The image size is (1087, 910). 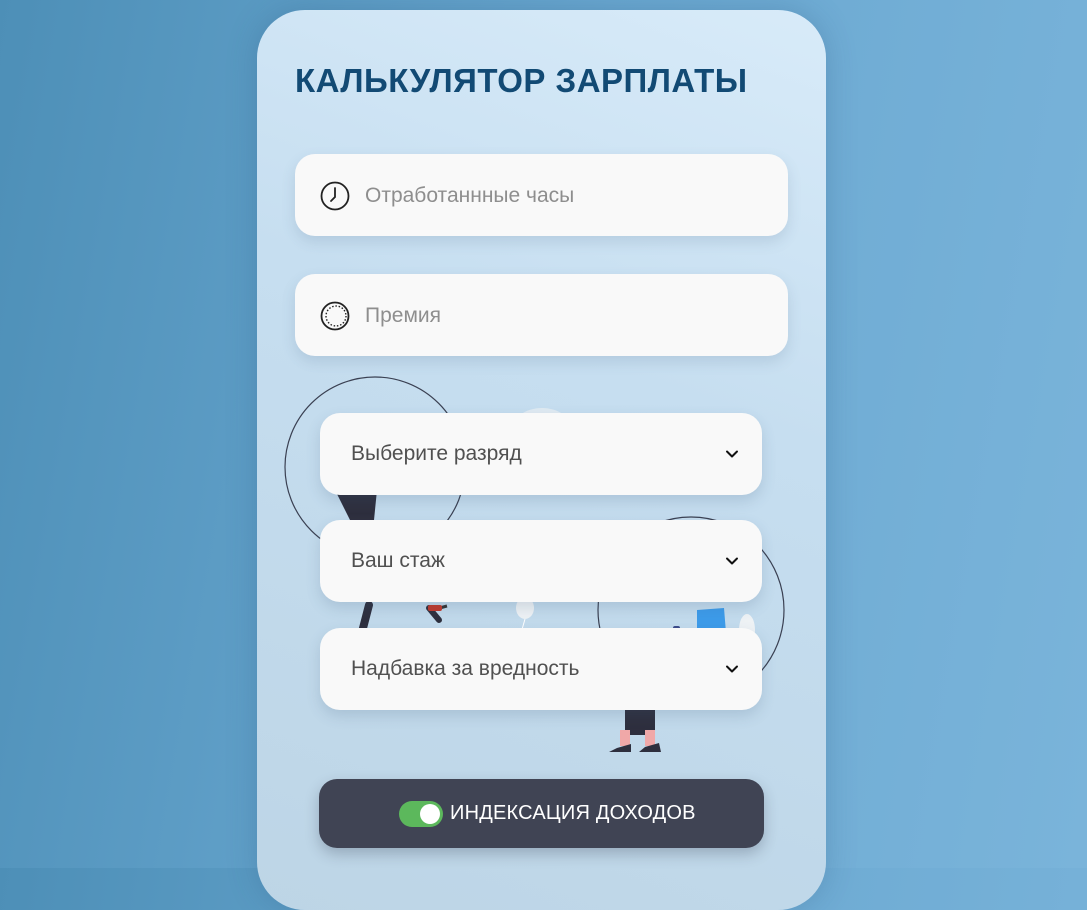 I want to click on hours-field, so click(x=541, y=196).